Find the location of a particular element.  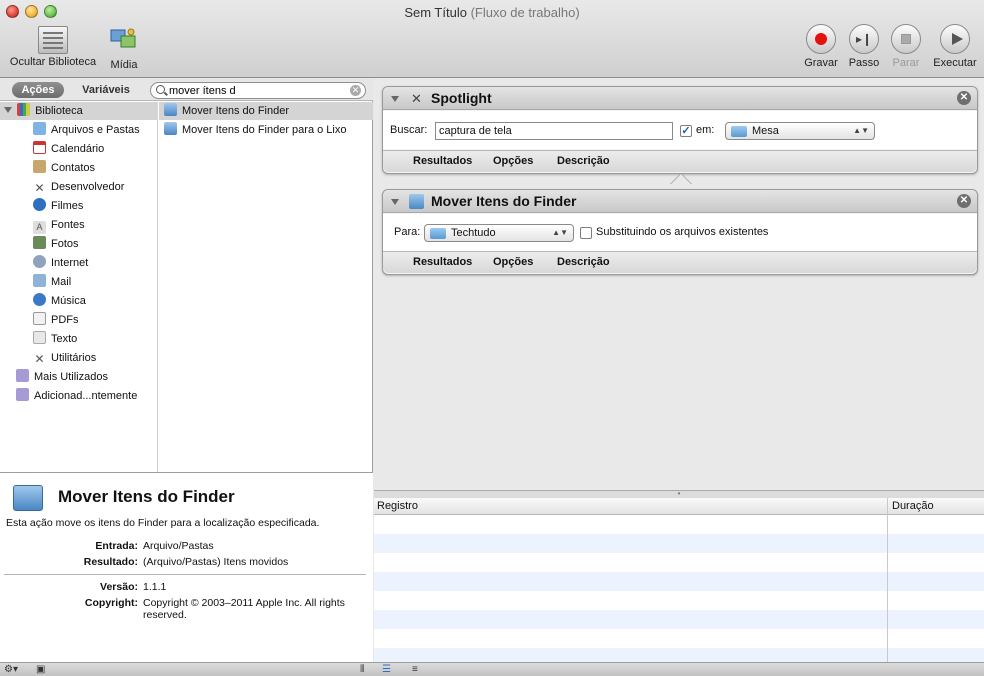

list-view-icon: ☰ is located at coordinates (386, 669).